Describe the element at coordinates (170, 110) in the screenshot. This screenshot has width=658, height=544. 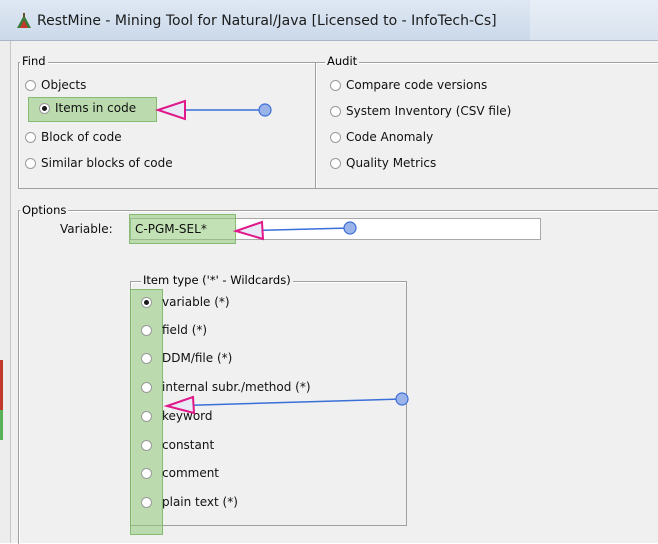
I see `arrowhead-items-in-code` at that location.